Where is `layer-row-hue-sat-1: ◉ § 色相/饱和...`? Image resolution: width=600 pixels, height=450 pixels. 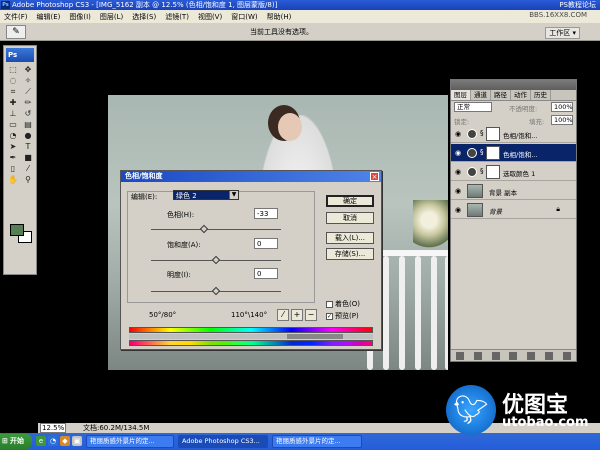 layer-row-hue-sat-1: ◉ § 色相/饱和... is located at coordinates (513, 134).